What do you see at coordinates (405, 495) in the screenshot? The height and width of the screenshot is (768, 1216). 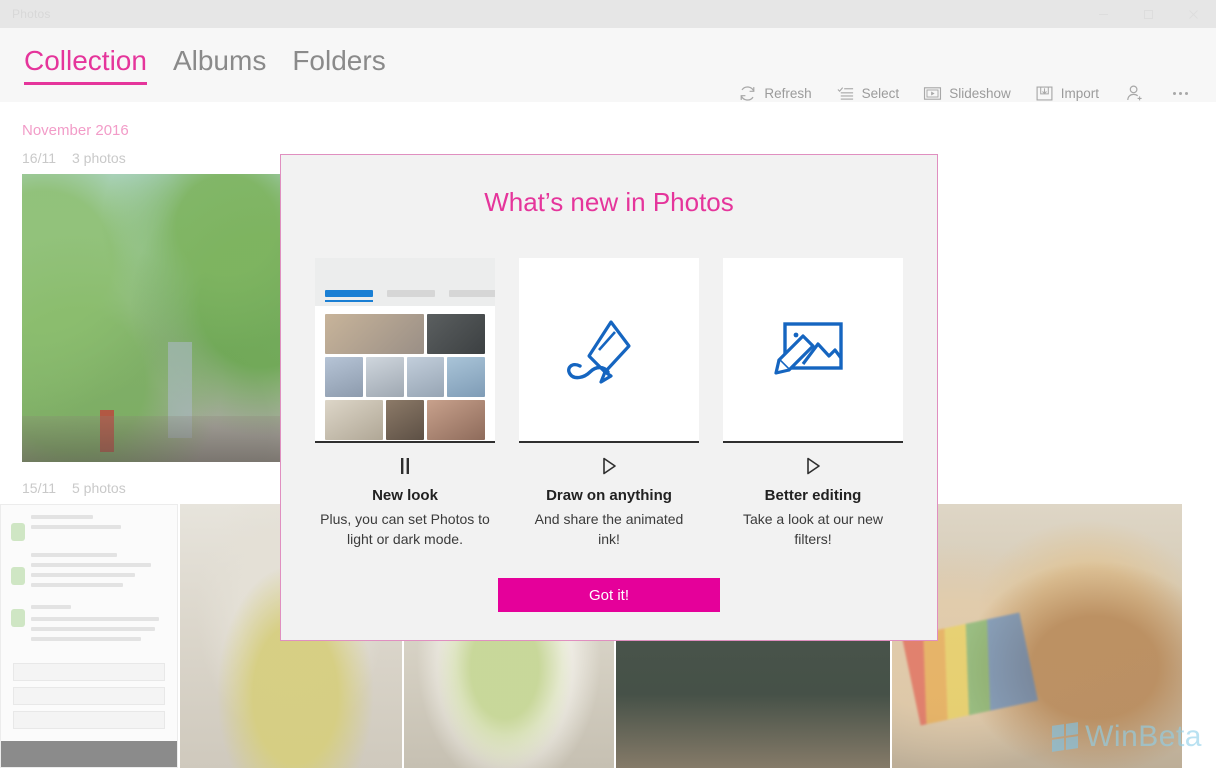 I see `card-title: New look` at bounding box center [405, 495].